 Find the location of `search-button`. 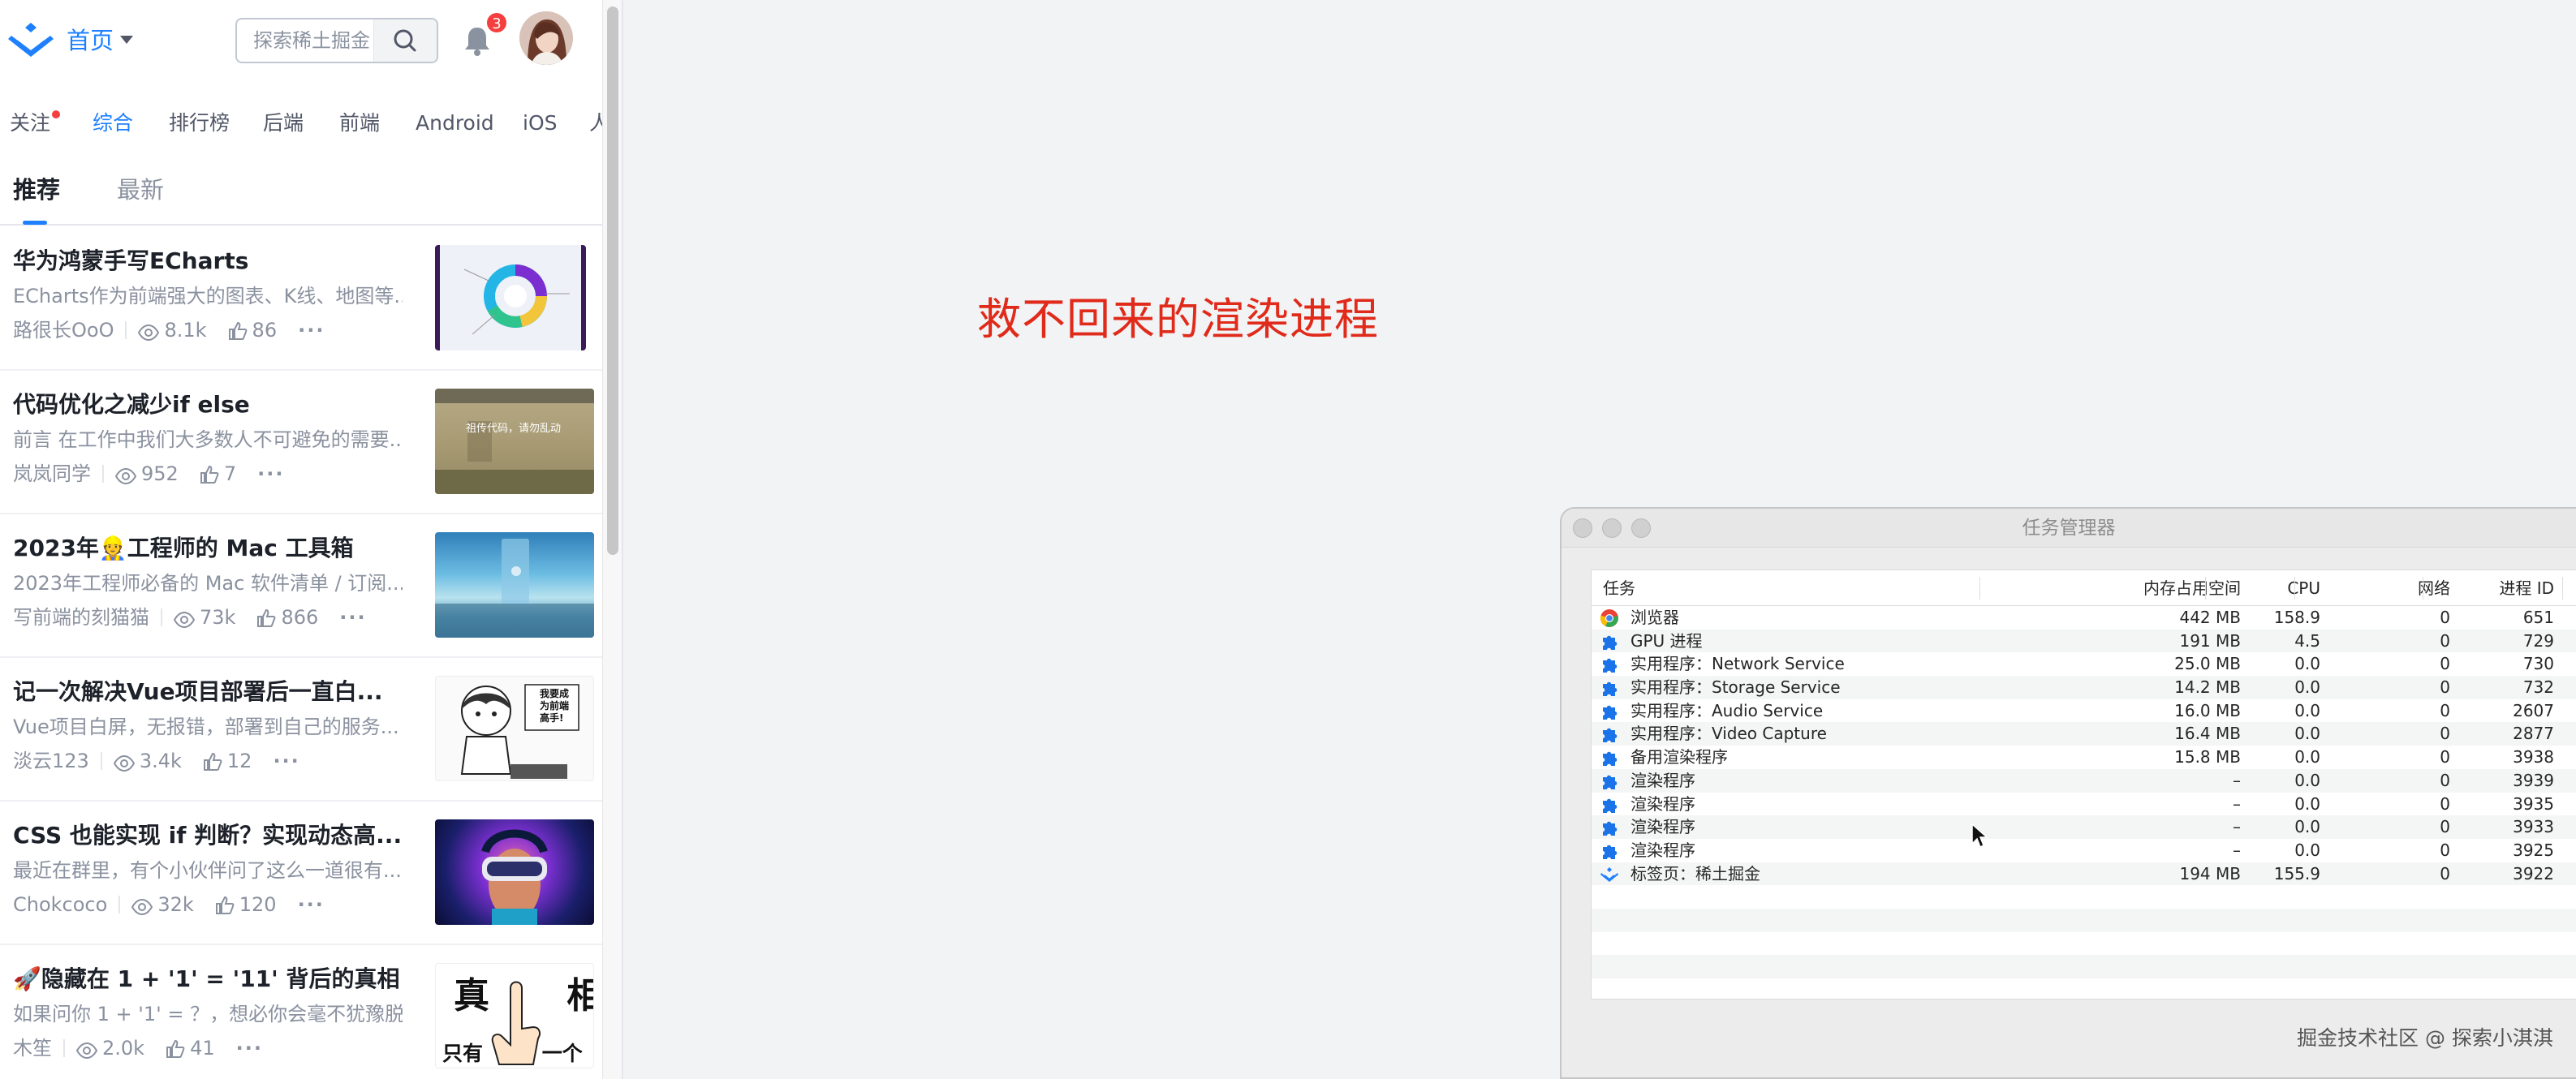

search-button is located at coordinates (405, 40).